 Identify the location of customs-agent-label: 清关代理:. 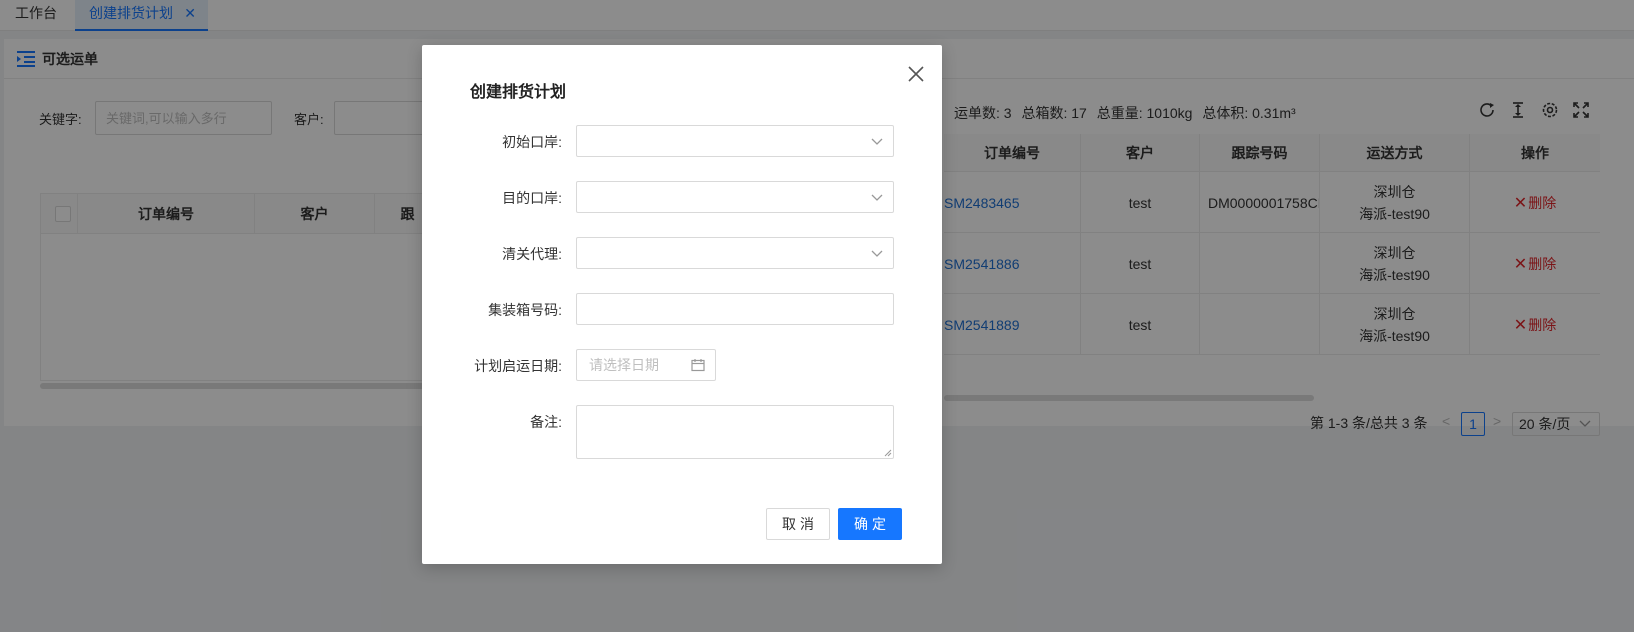
(532, 254).